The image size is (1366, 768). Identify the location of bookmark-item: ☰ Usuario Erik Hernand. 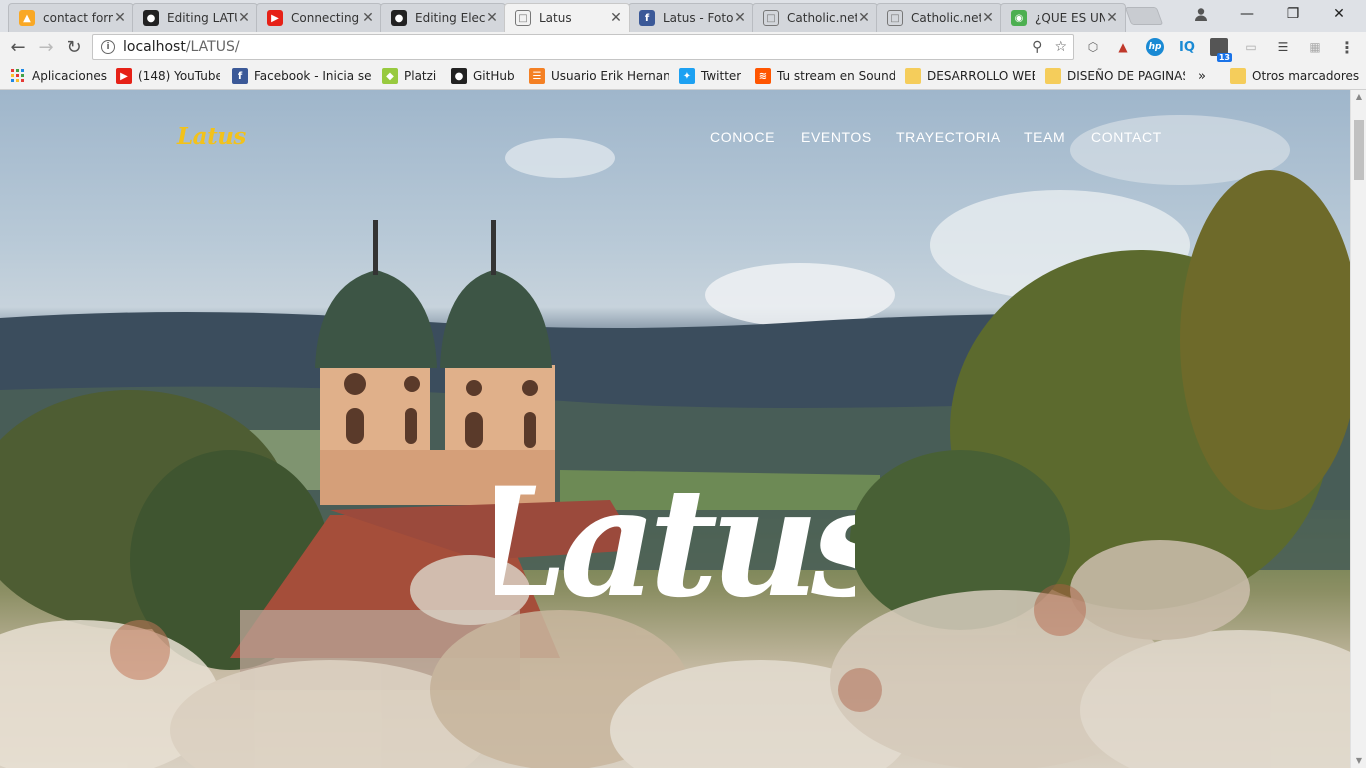
(599, 76).